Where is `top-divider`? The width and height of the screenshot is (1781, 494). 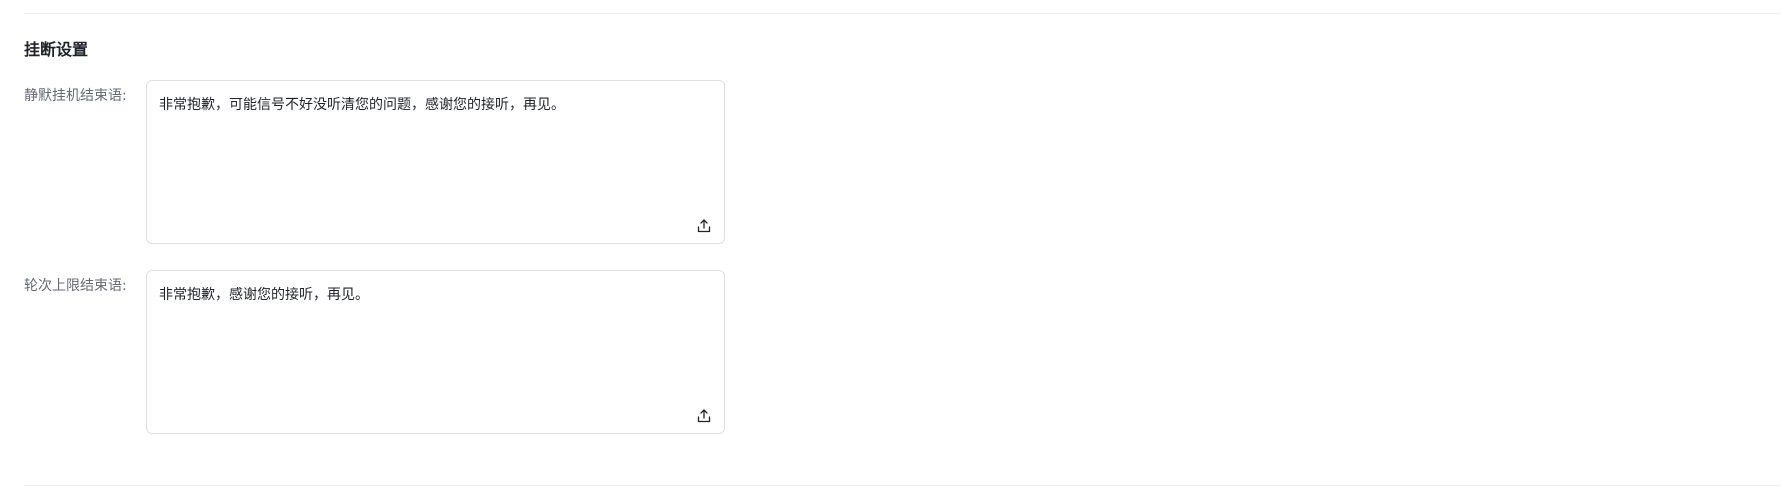
top-divider is located at coordinates (902, 13).